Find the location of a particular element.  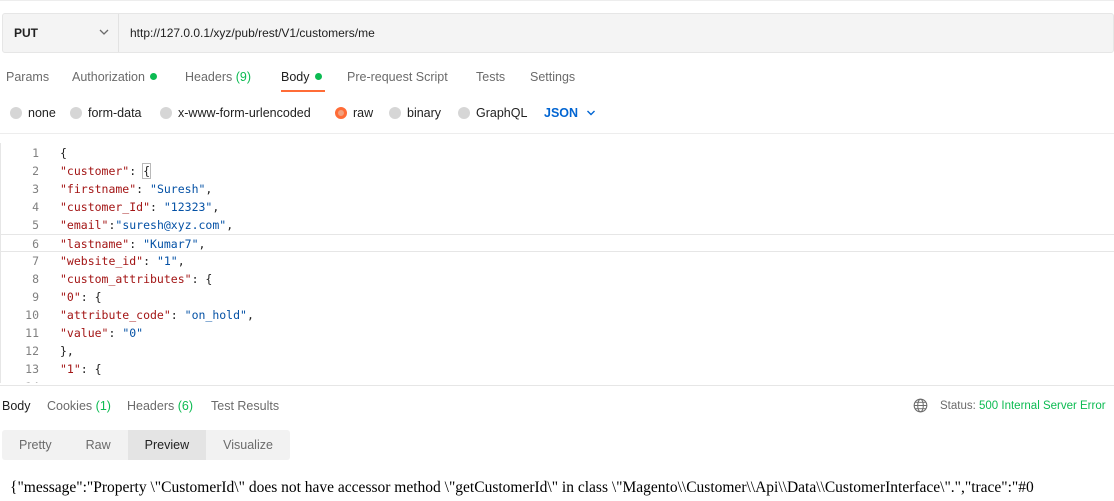

status-dot-icon is located at coordinates (318, 77).